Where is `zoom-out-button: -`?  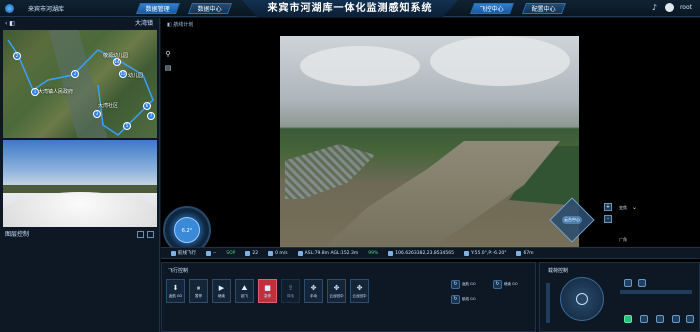
zoom-out-button: - is located at coordinates (608, 219).